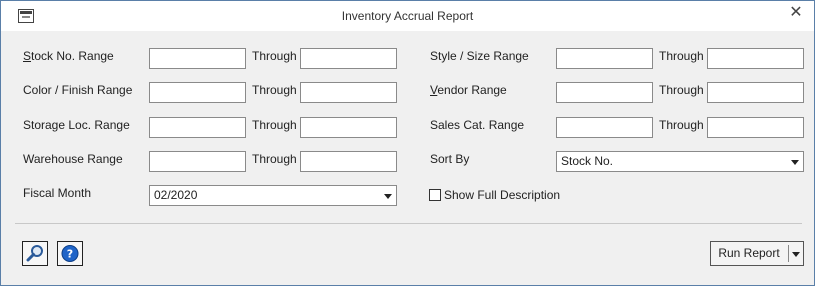 The width and height of the screenshot is (815, 286). What do you see at coordinates (197, 92) in the screenshot?
I see `color-from-input` at bounding box center [197, 92].